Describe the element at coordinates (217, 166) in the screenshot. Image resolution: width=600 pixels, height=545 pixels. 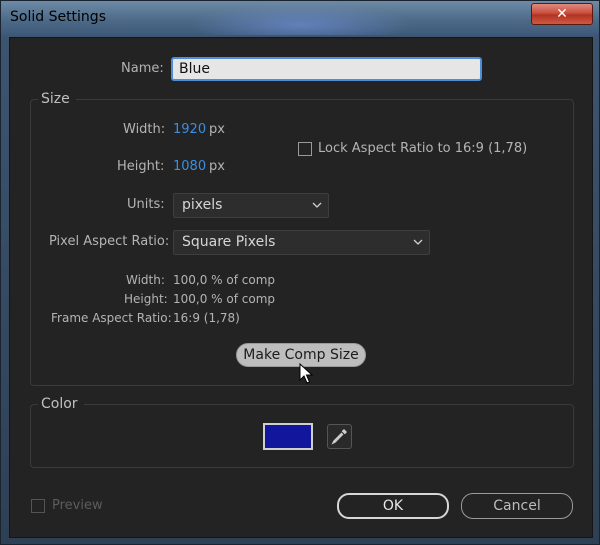
I see `height-unit: px` at that location.